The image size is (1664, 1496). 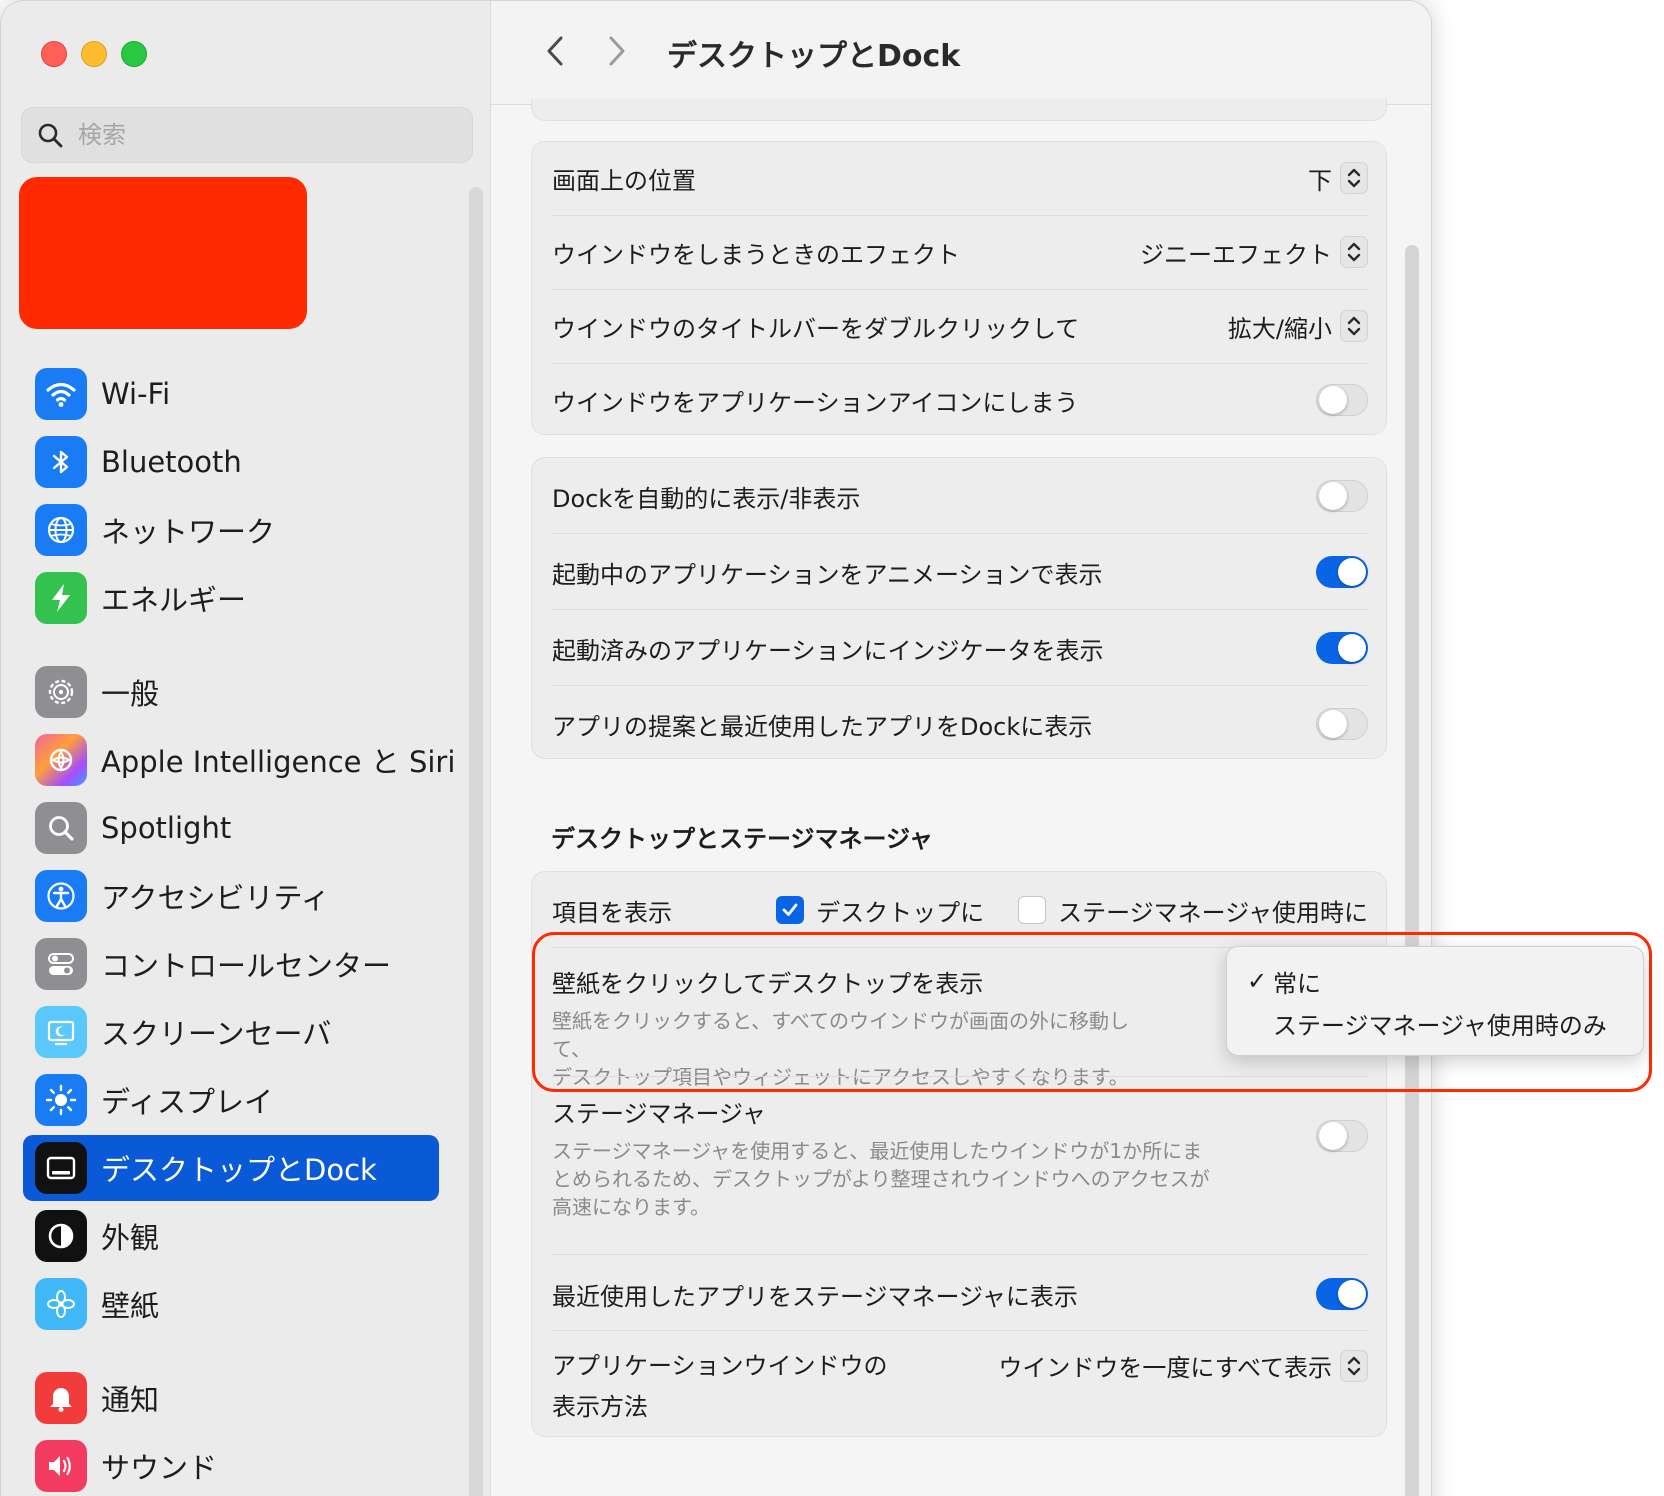 I want to click on sidebar-item-spotlight: Spotlight, so click(x=231, y=828).